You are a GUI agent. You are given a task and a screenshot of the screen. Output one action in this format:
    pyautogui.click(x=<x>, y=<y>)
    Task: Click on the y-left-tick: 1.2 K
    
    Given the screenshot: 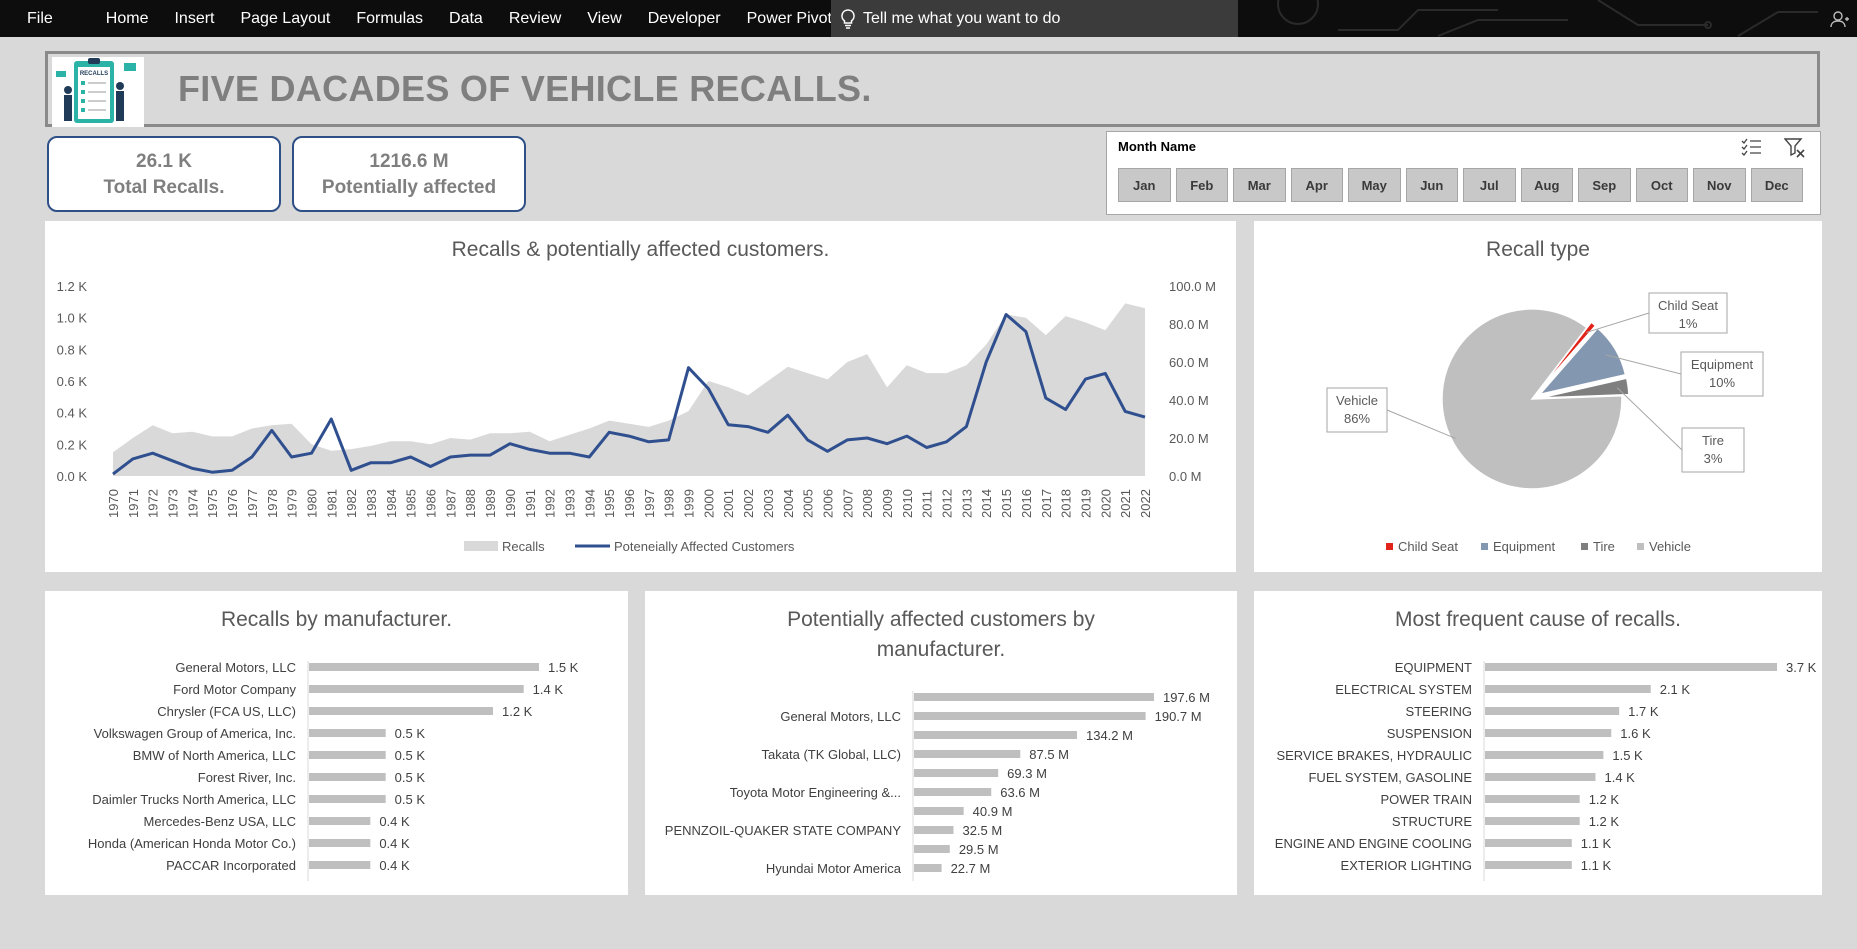 What is the action you would take?
    pyautogui.click(x=72, y=286)
    